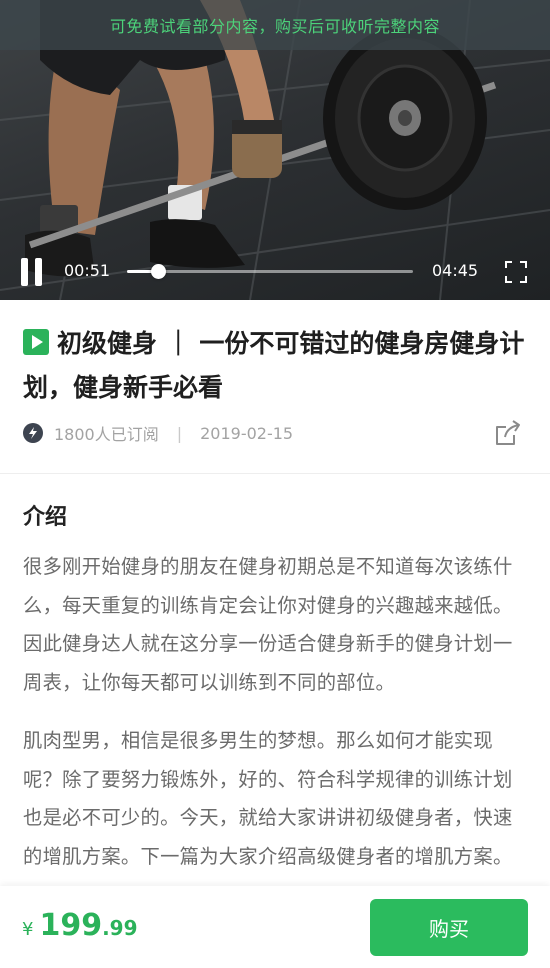 Image resolution: width=550 pixels, height=968 pixels. What do you see at coordinates (159, 271) in the screenshot?
I see `progress-handle` at bounding box center [159, 271].